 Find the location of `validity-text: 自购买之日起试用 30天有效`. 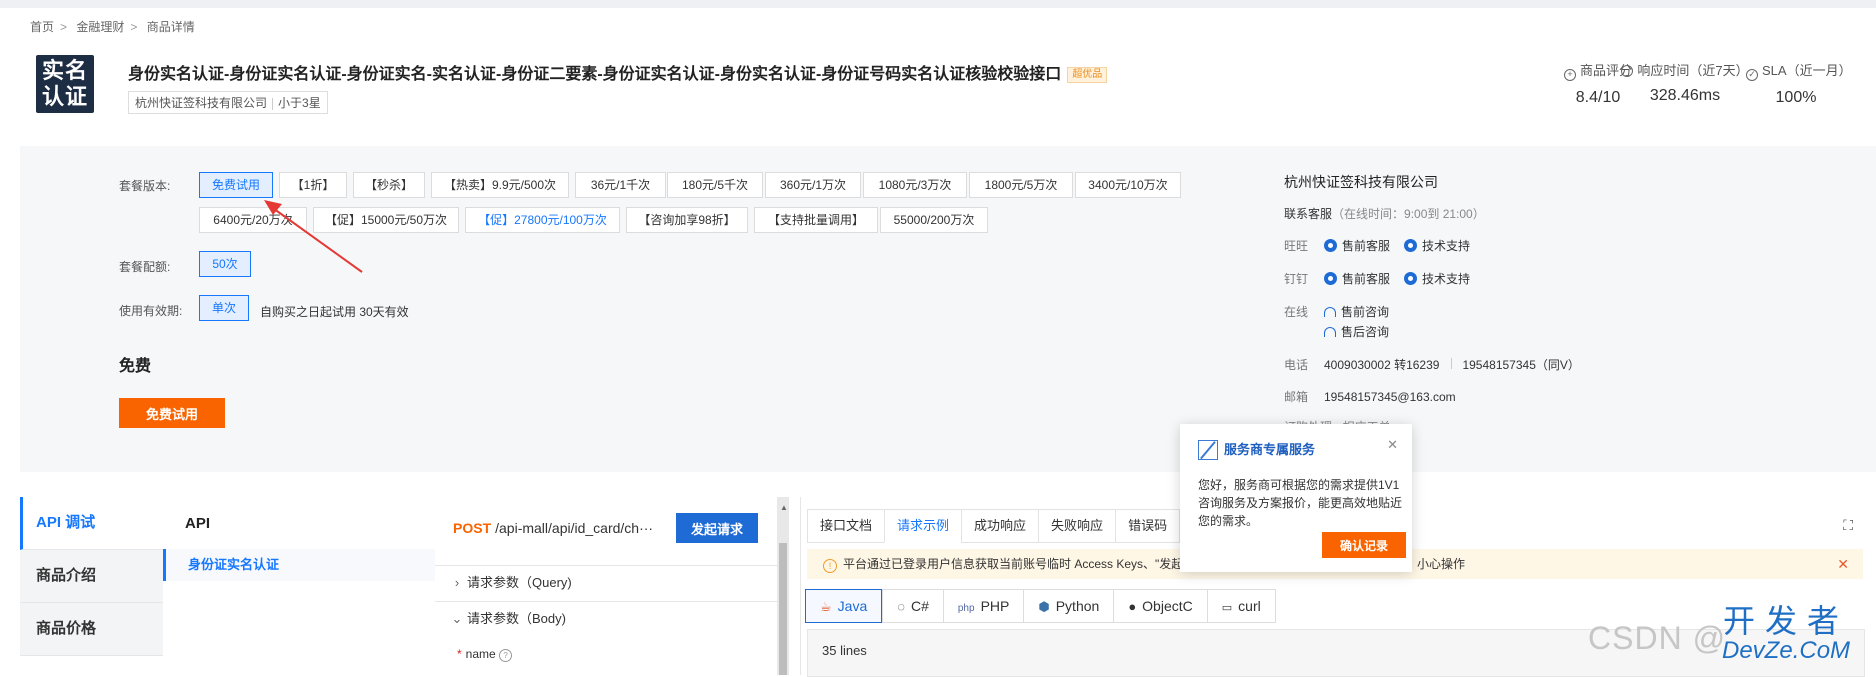

validity-text: 自购买之日起试用 30天有效 is located at coordinates (334, 312).